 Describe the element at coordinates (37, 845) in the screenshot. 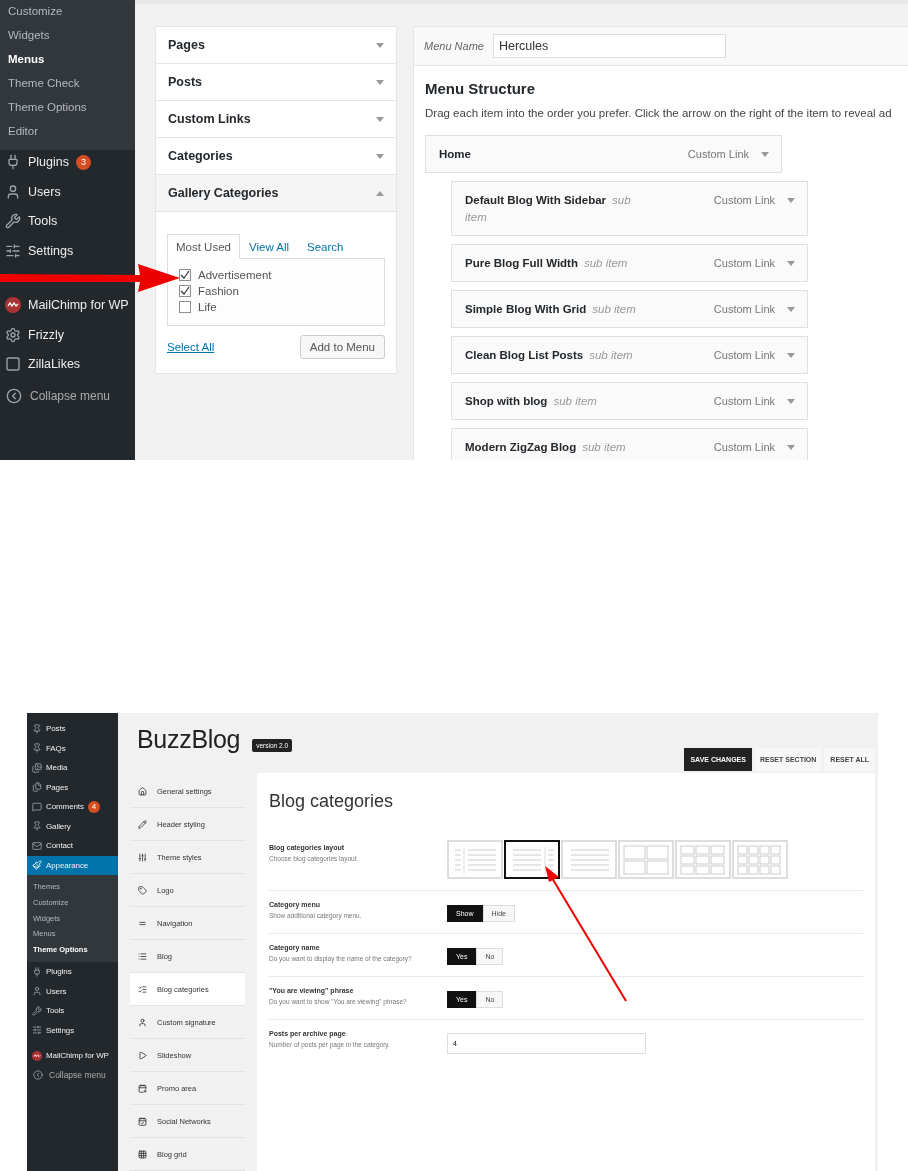

I see `envelope-icon` at that location.